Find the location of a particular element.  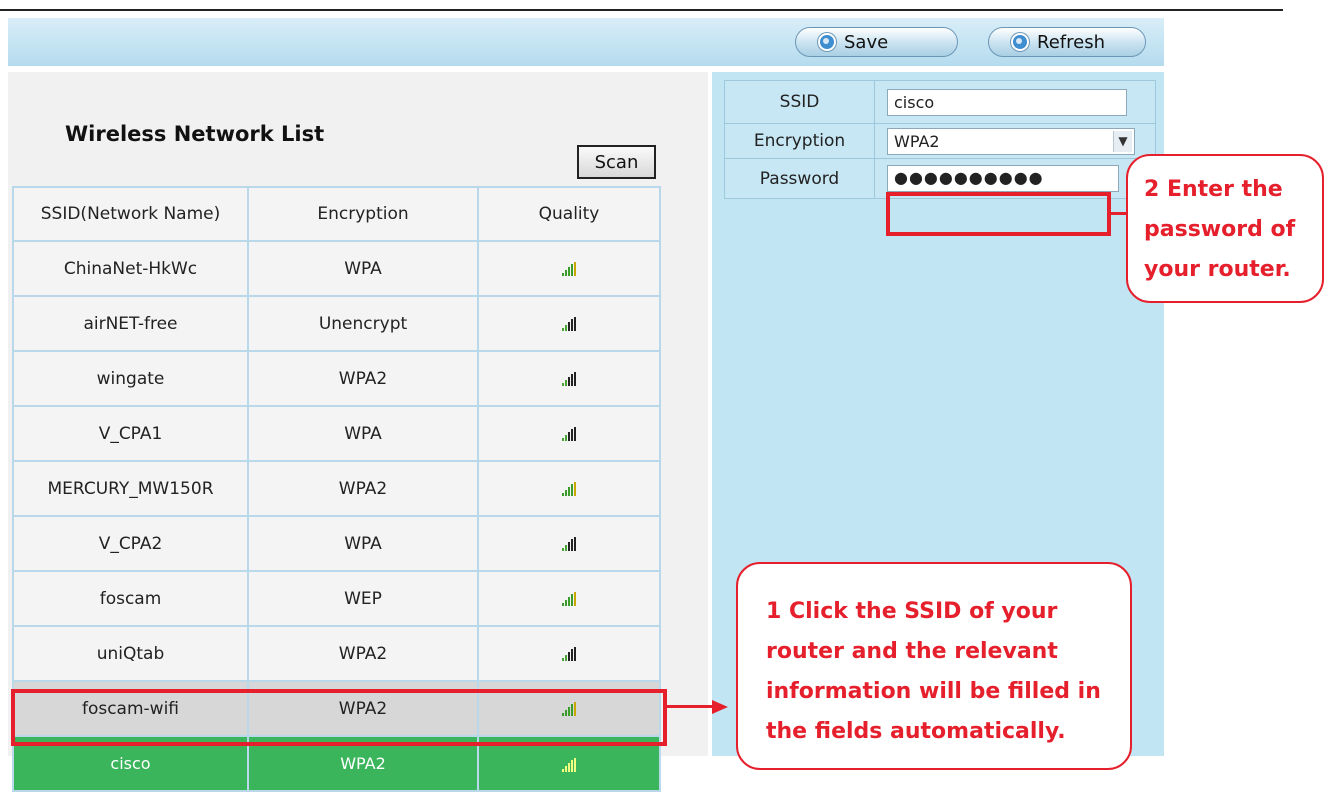

network-ssid: wingate is located at coordinates (130, 378).